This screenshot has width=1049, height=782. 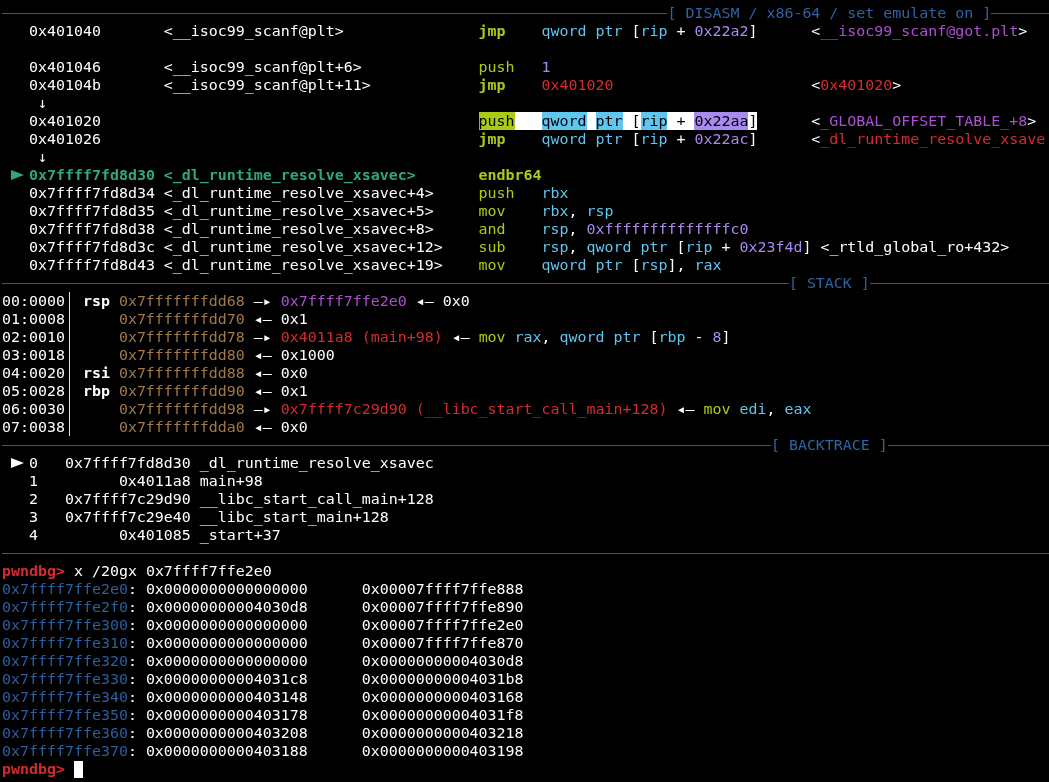 I want to click on operands-text: qword ptr [rip + 0x22ac], so click(x=649, y=139).